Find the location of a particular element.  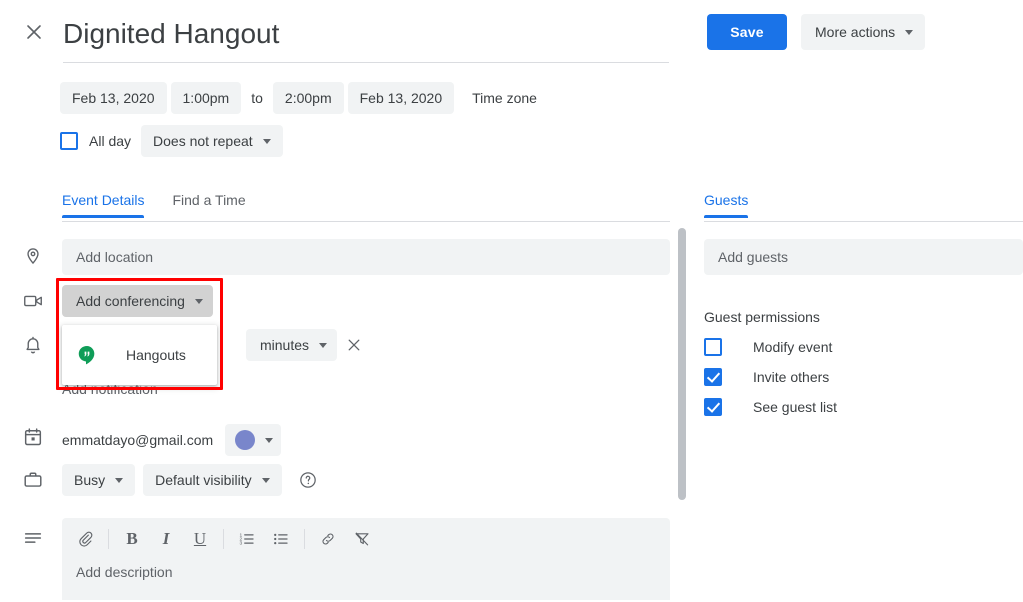

description-editor: B I U 1 2 3 Add description is located at coordinates (366, 559).